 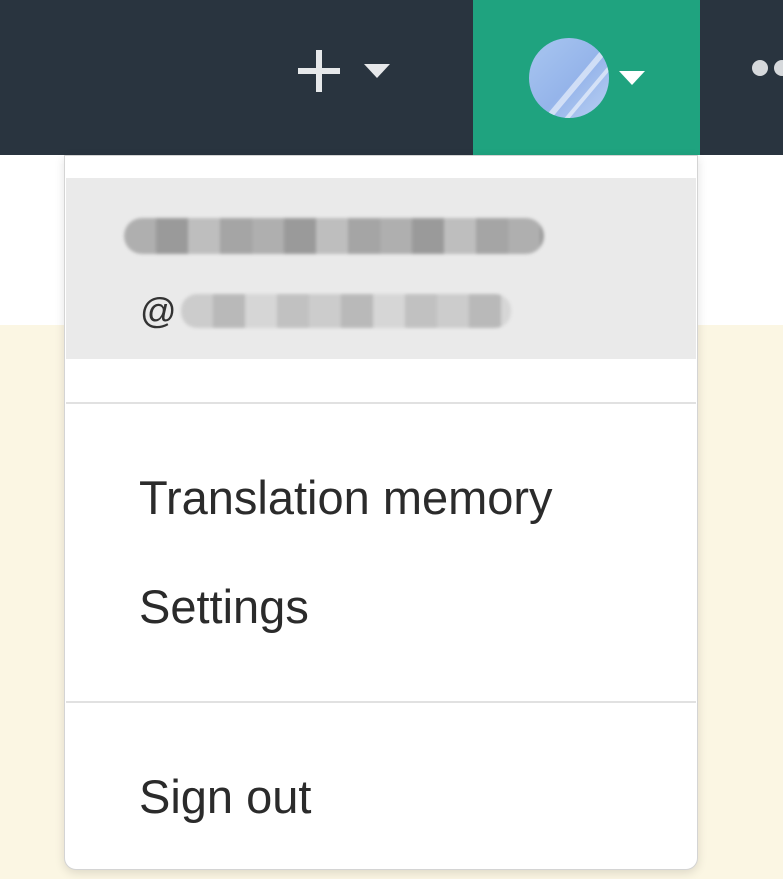 What do you see at coordinates (334, 236) in the screenshot?
I see `user-display-name-redacted` at bounding box center [334, 236].